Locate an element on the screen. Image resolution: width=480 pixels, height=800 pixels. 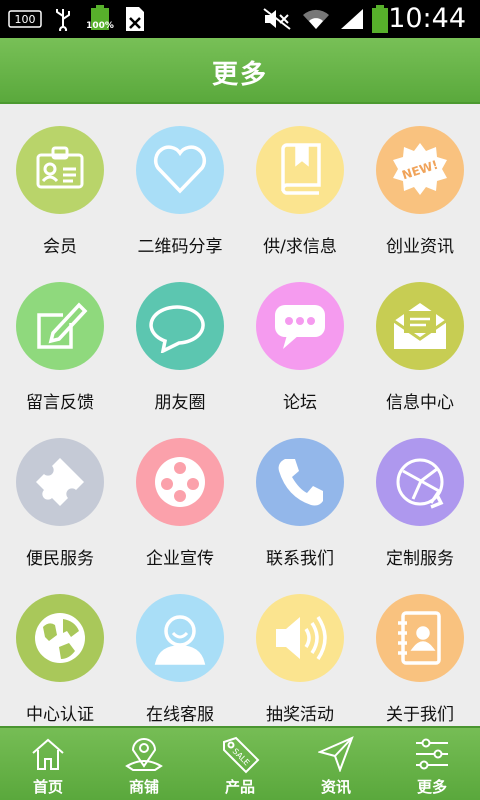
grid-item-member: 会员 is located at coordinates (60, 182).